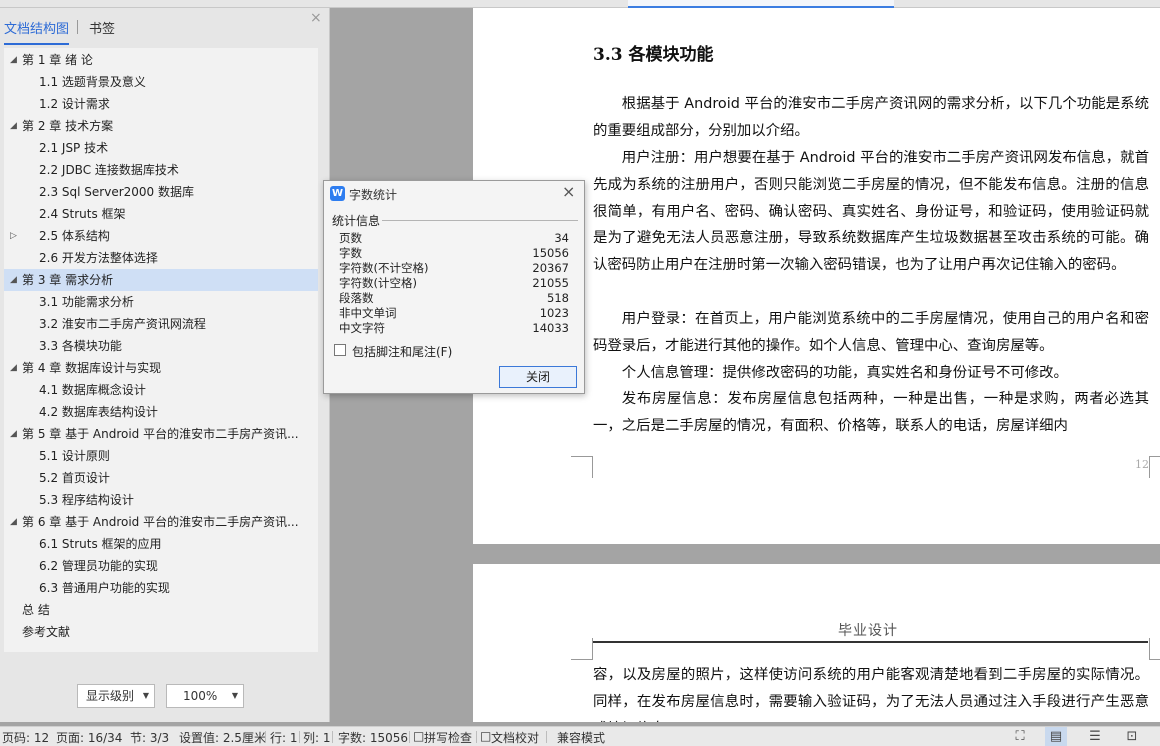  I want to click on include-footnotes-checkbox, so click(340, 350).